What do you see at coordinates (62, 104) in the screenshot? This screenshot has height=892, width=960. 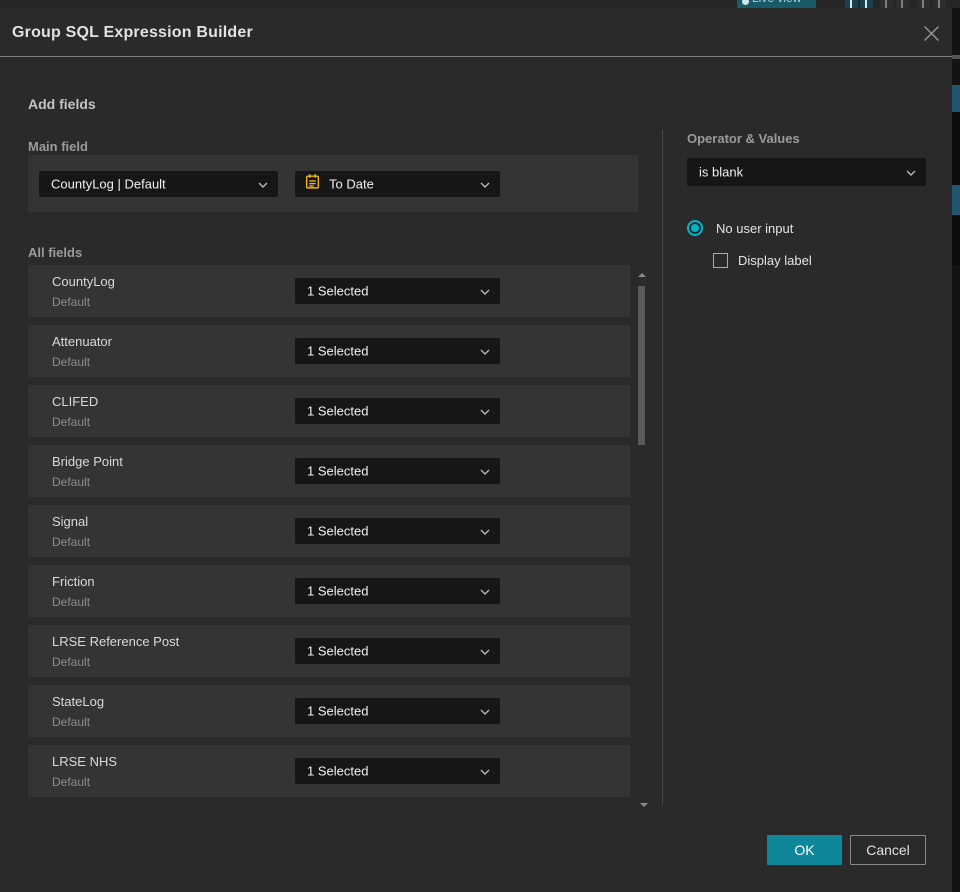 I see `add-fields-heading: Add fields` at bounding box center [62, 104].